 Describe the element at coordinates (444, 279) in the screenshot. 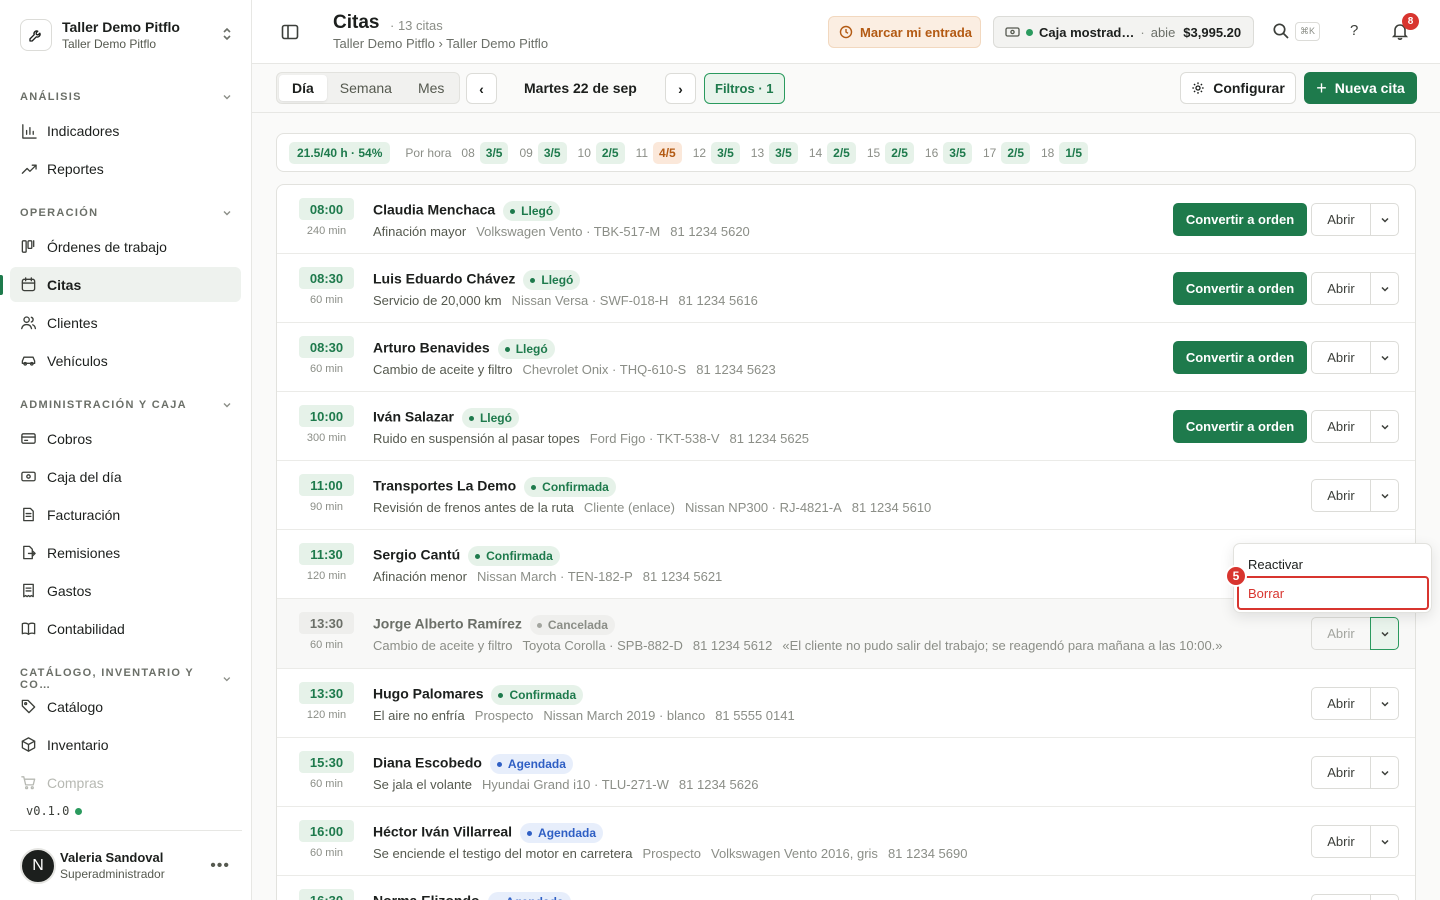

I see `customer-name: Luis Eduardo Chávez` at that location.